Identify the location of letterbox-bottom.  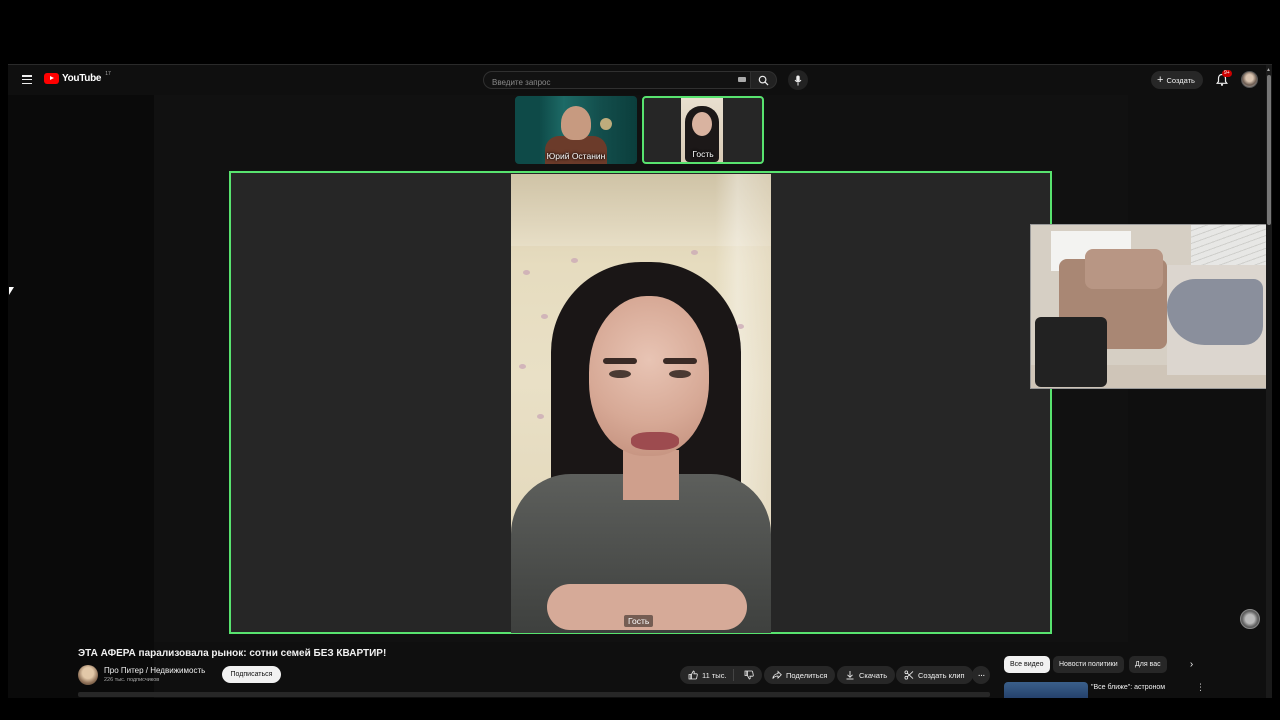
(640, 709).